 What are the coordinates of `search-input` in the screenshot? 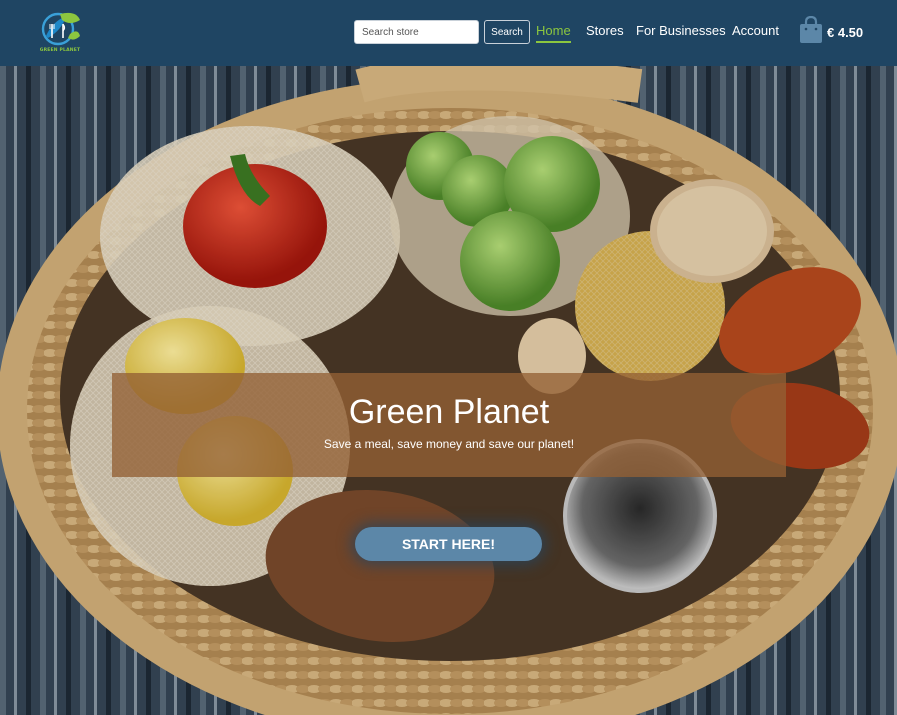 It's located at (416, 32).